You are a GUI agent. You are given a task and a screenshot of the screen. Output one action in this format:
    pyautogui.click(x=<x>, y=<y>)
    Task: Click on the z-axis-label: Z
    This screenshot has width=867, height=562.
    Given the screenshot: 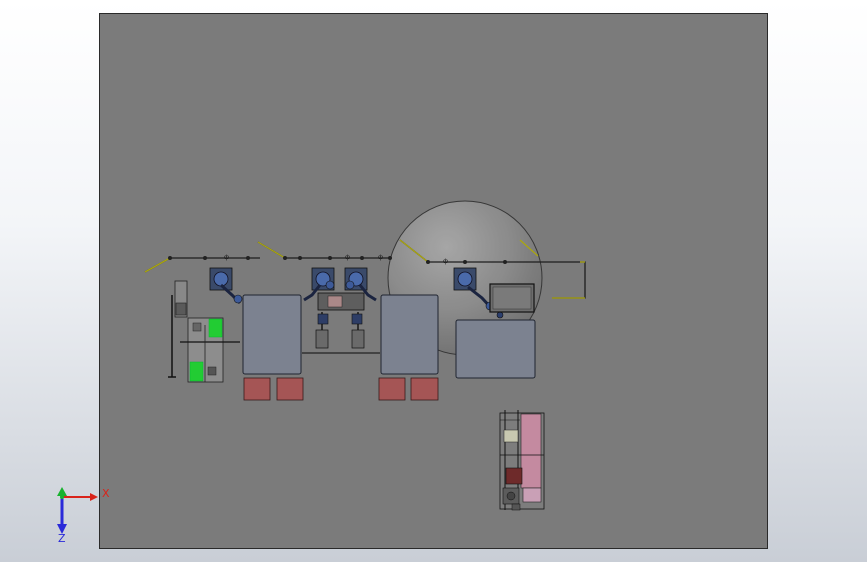 What is the action you would take?
    pyautogui.click(x=62, y=538)
    